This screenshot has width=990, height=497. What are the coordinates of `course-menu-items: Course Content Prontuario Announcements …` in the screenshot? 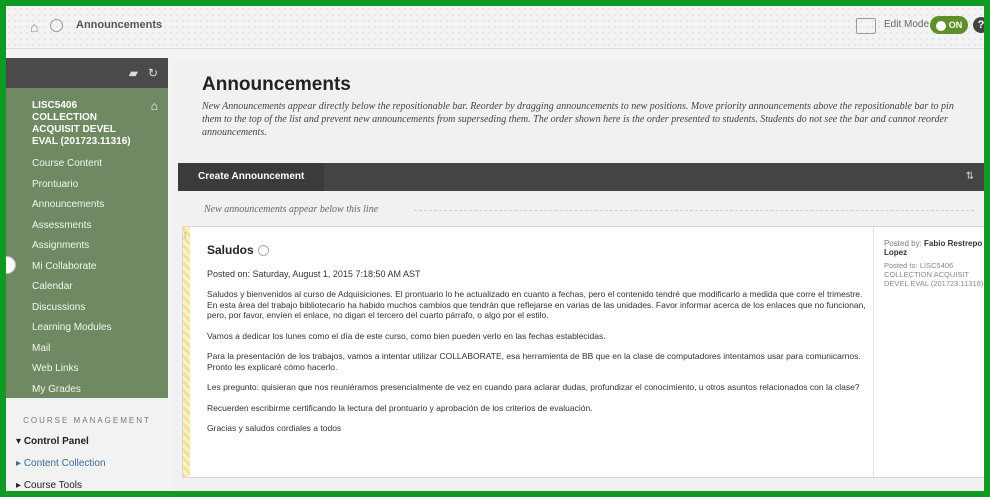 It's located at (87, 277).